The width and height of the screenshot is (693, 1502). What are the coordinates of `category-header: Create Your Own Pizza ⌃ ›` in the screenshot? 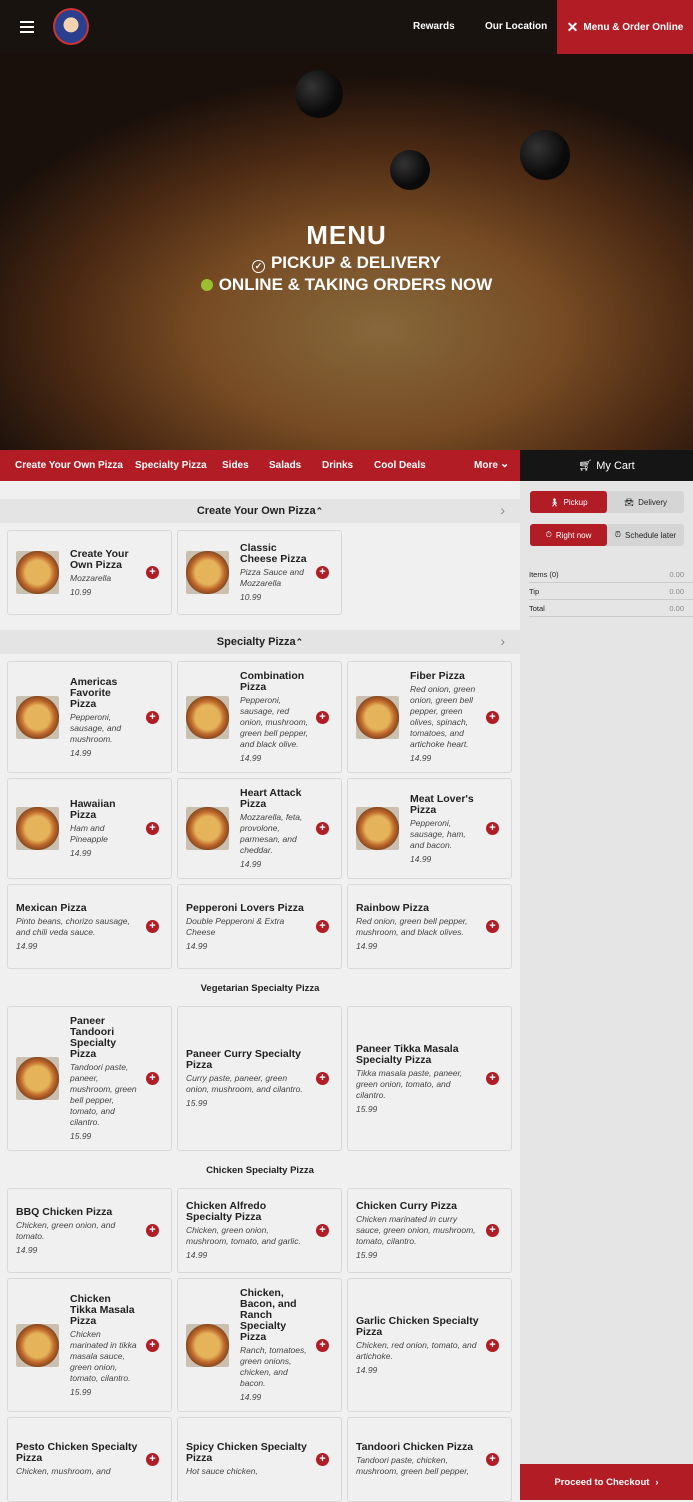 It's located at (260, 511).